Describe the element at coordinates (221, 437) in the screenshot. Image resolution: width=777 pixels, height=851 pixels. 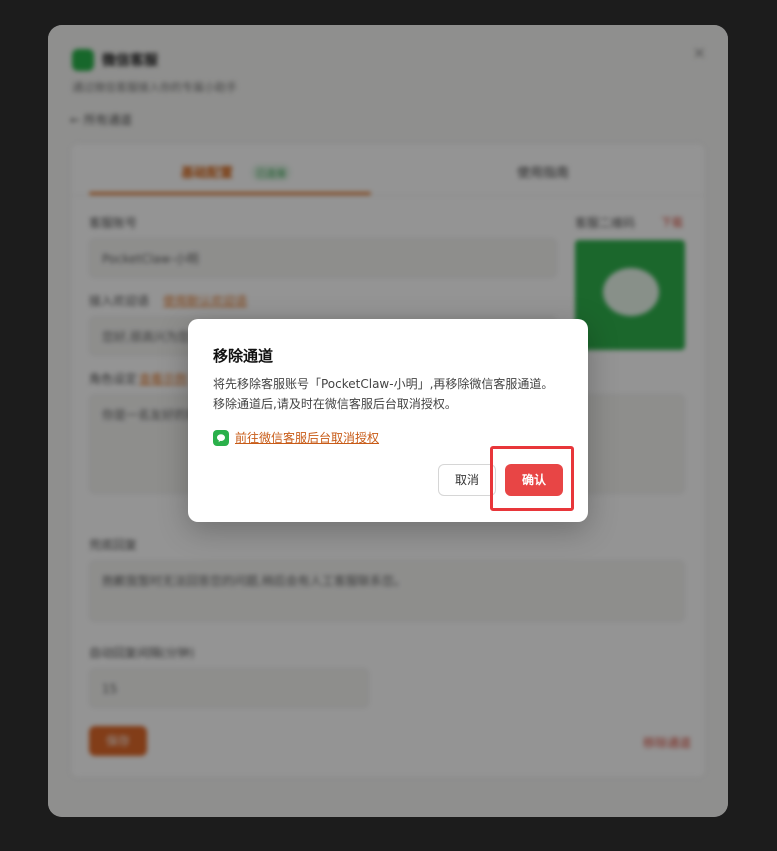
I see `wechat-icon` at that location.